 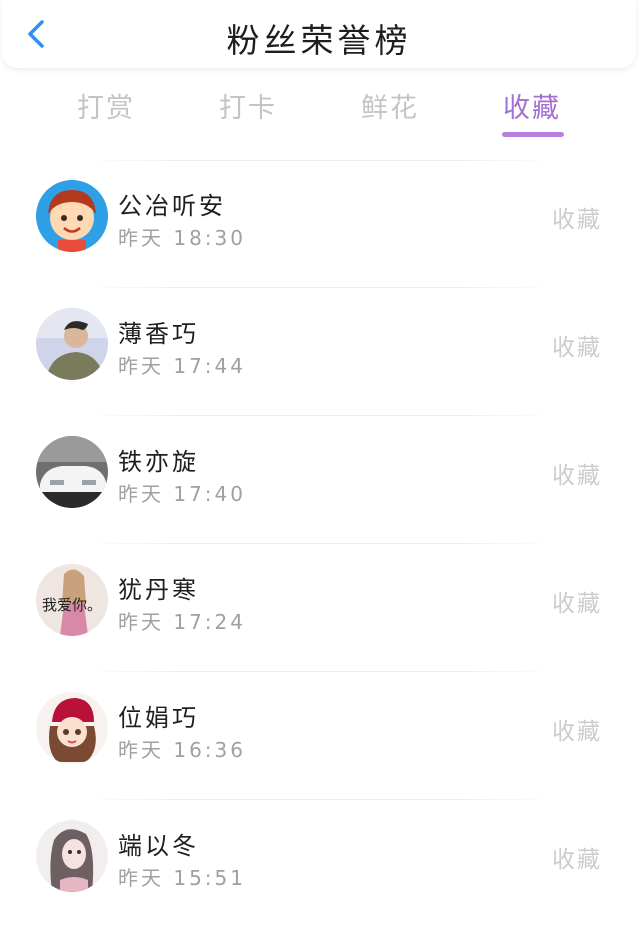 I want to click on fan-time: 昨天 15:51, so click(x=182, y=878).